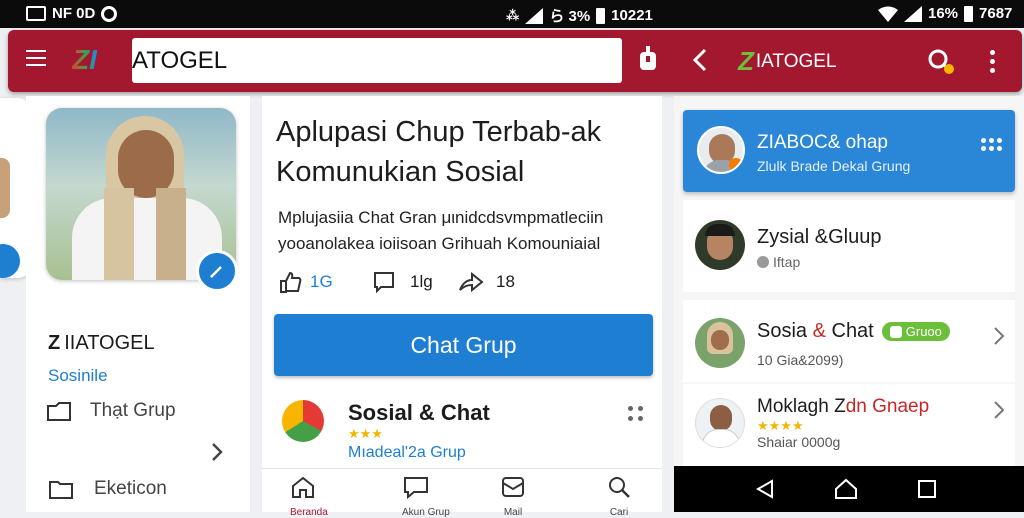 The image size is (1024, 518). What do you see at coordinates (799, 442) in the screenshot?
I see `chat-subtitle: Shaiar 0000g` at bounding box center [799, 442].